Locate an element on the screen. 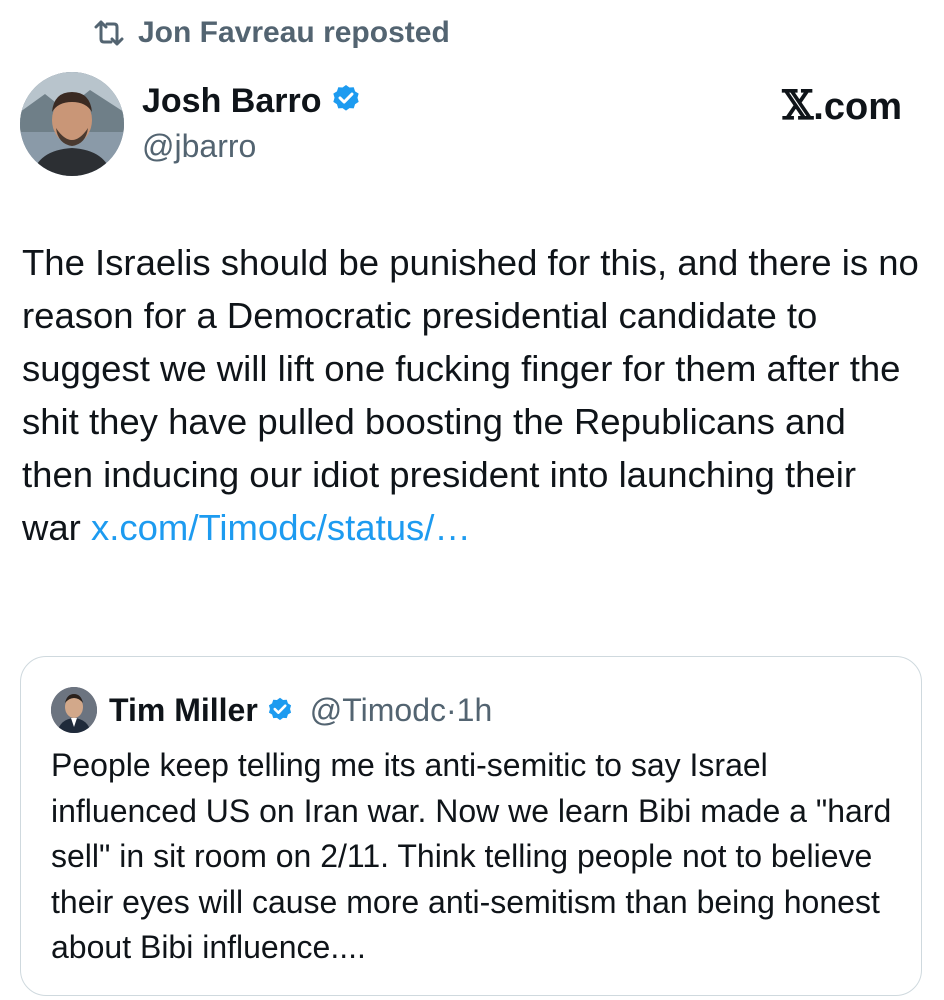 This screenshot has height=1000, width=944. author-avatar is located at coordinates (72, 124).